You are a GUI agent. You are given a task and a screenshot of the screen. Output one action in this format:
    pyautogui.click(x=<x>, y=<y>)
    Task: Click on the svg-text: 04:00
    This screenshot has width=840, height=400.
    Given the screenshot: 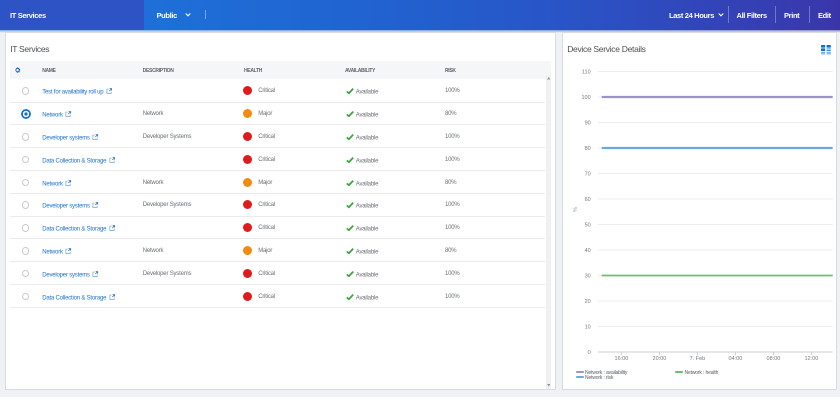 What is the action you would take?
    pyautogui.click(x=736, y=359)
    